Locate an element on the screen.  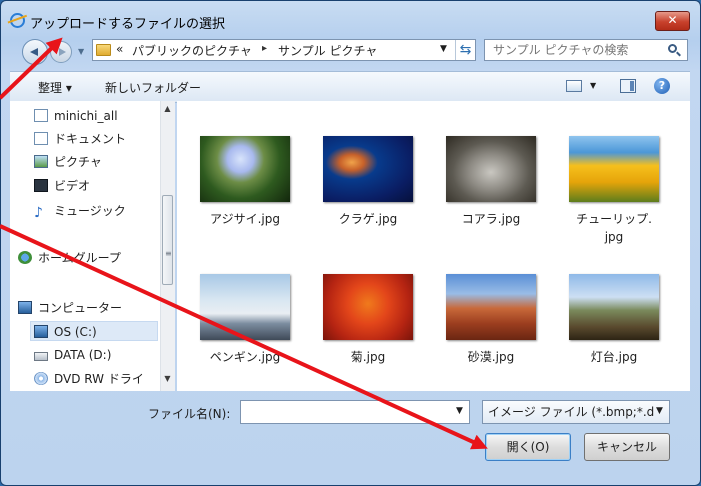
filename-history-dropdown-icon: ▼ is located at coordinates (459, 411).